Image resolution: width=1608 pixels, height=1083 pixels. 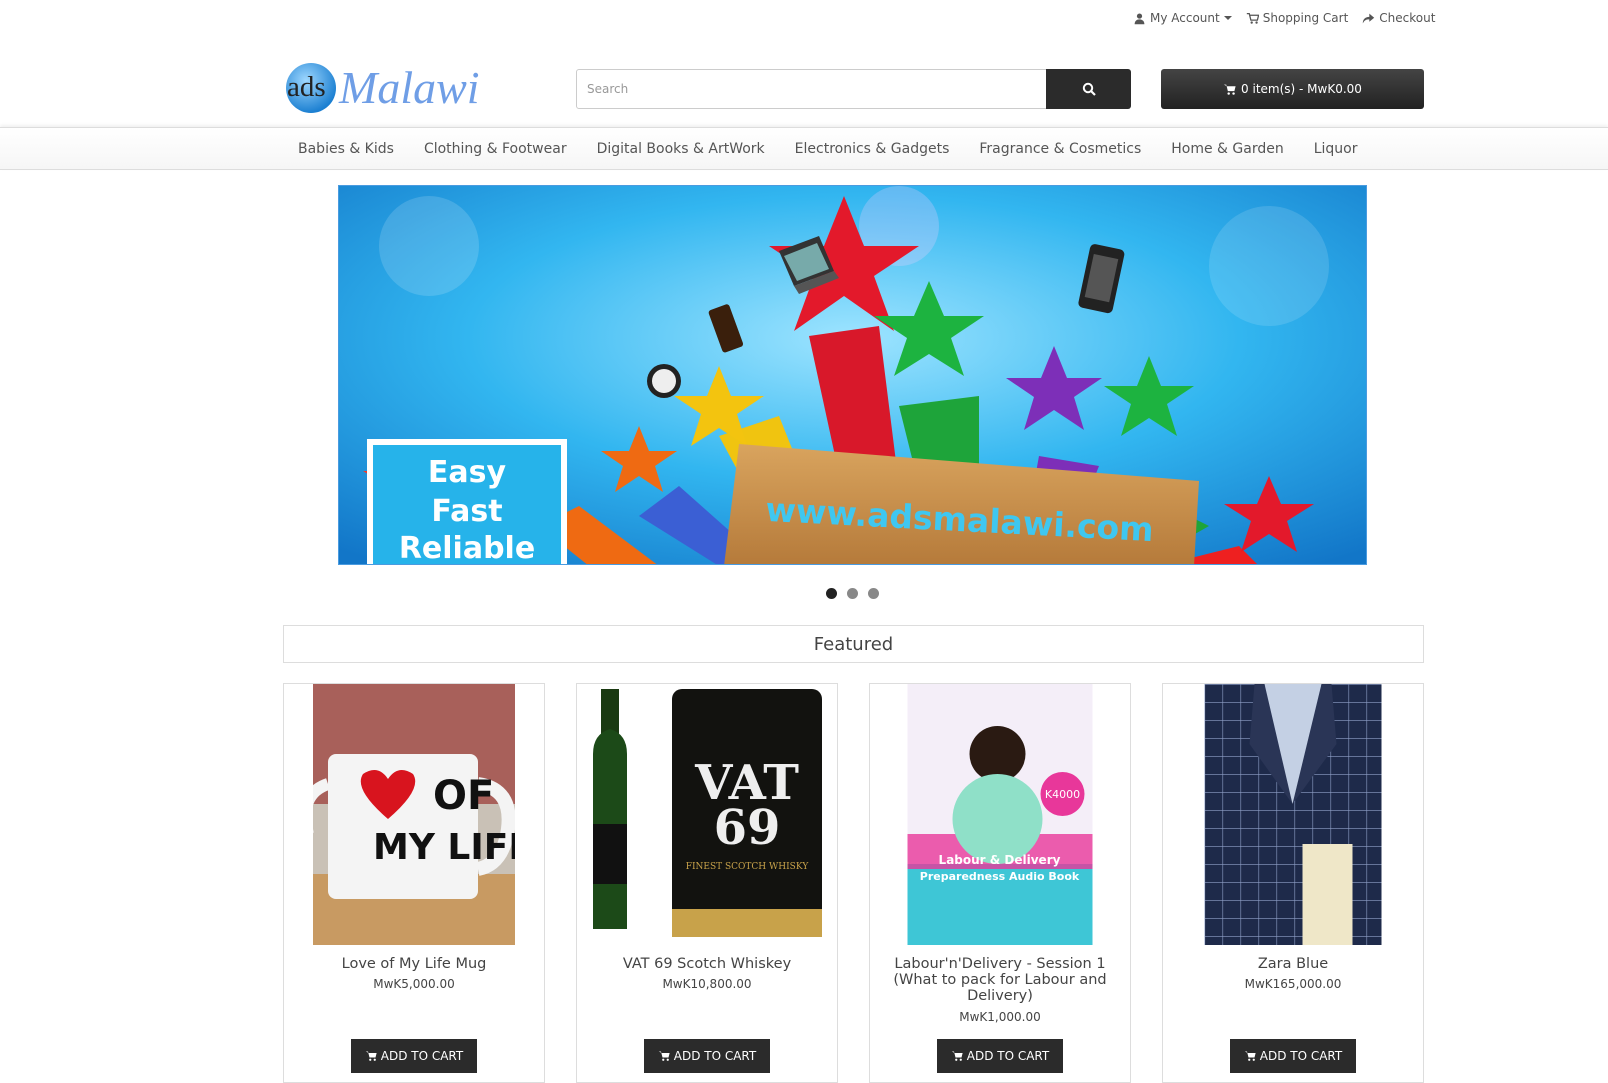 I want to click on user-icon, so click(x=1139, y=18).